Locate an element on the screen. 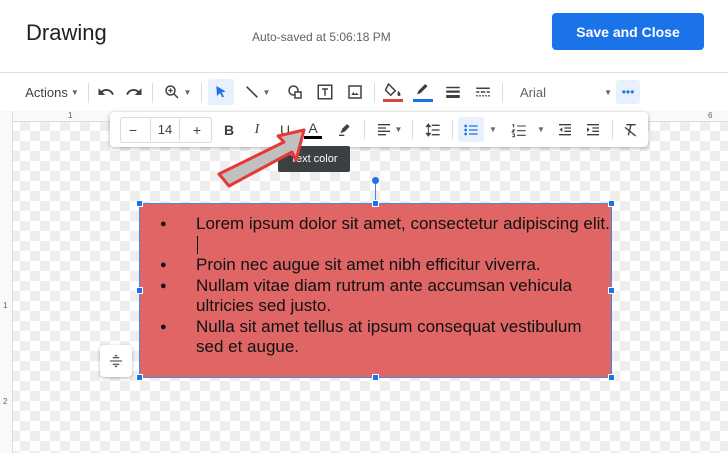 The image size is (728, 453). more-options-button: ••• is located at coordinates (628, 92).